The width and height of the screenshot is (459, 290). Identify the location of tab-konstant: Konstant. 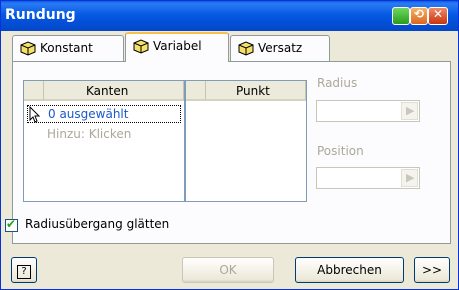
(68, 48).